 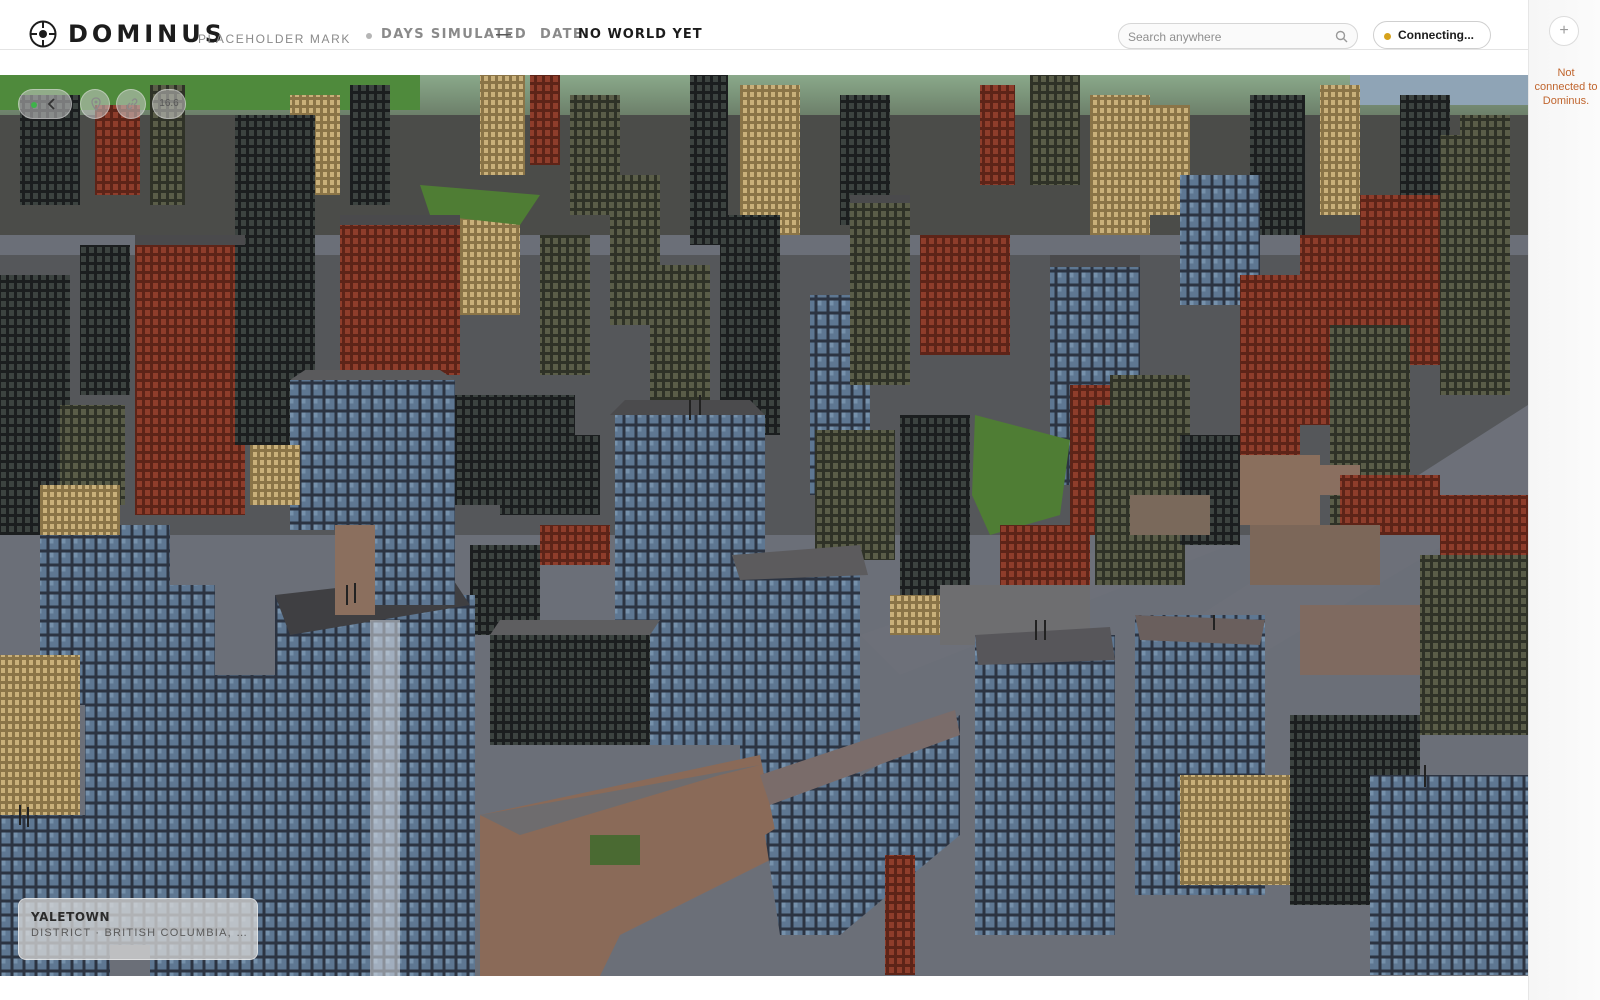 I want to click on map-pin-icon, so click(x=96, y=104).